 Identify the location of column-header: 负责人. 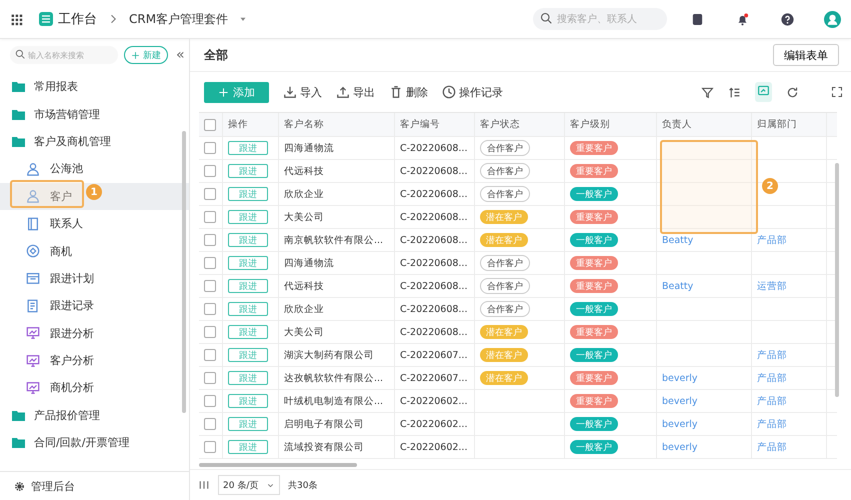
(677, 124).